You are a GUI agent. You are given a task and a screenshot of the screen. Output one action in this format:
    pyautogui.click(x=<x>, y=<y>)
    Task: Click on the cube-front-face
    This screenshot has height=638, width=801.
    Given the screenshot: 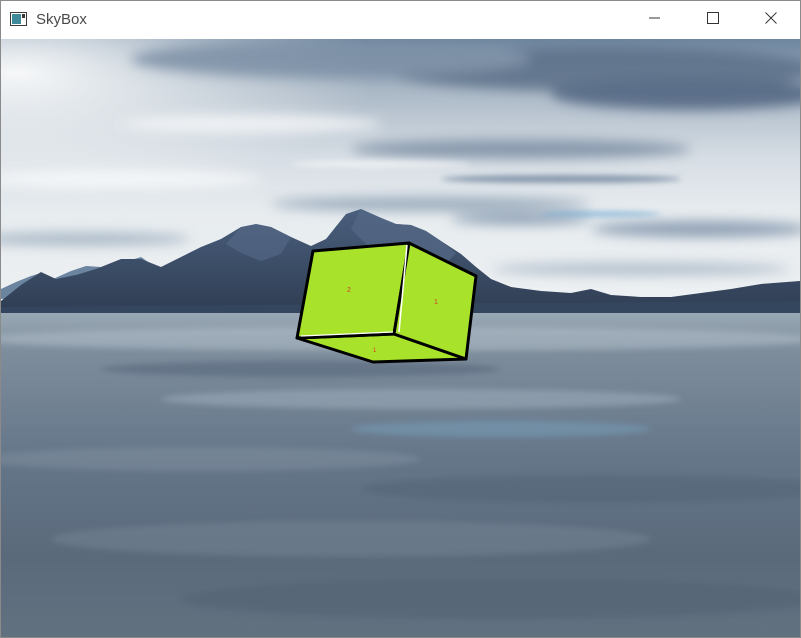 What is the action you would take?
    pyautogui.click(x=353, y=290)
    